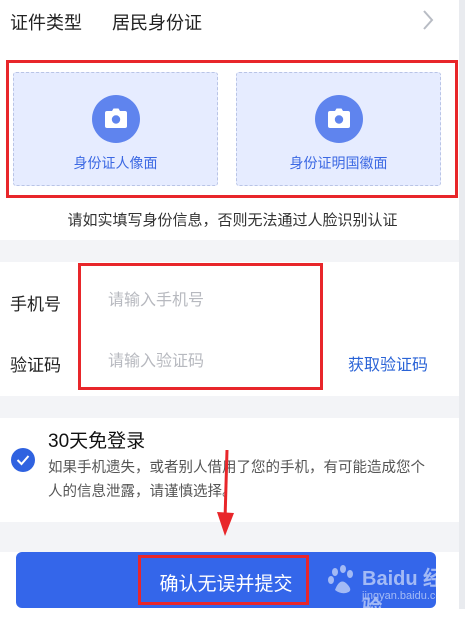 This screenshot has height=620, width=465. I want to click on watermark-url: jingyan.baidu.com, so click(406, 596).